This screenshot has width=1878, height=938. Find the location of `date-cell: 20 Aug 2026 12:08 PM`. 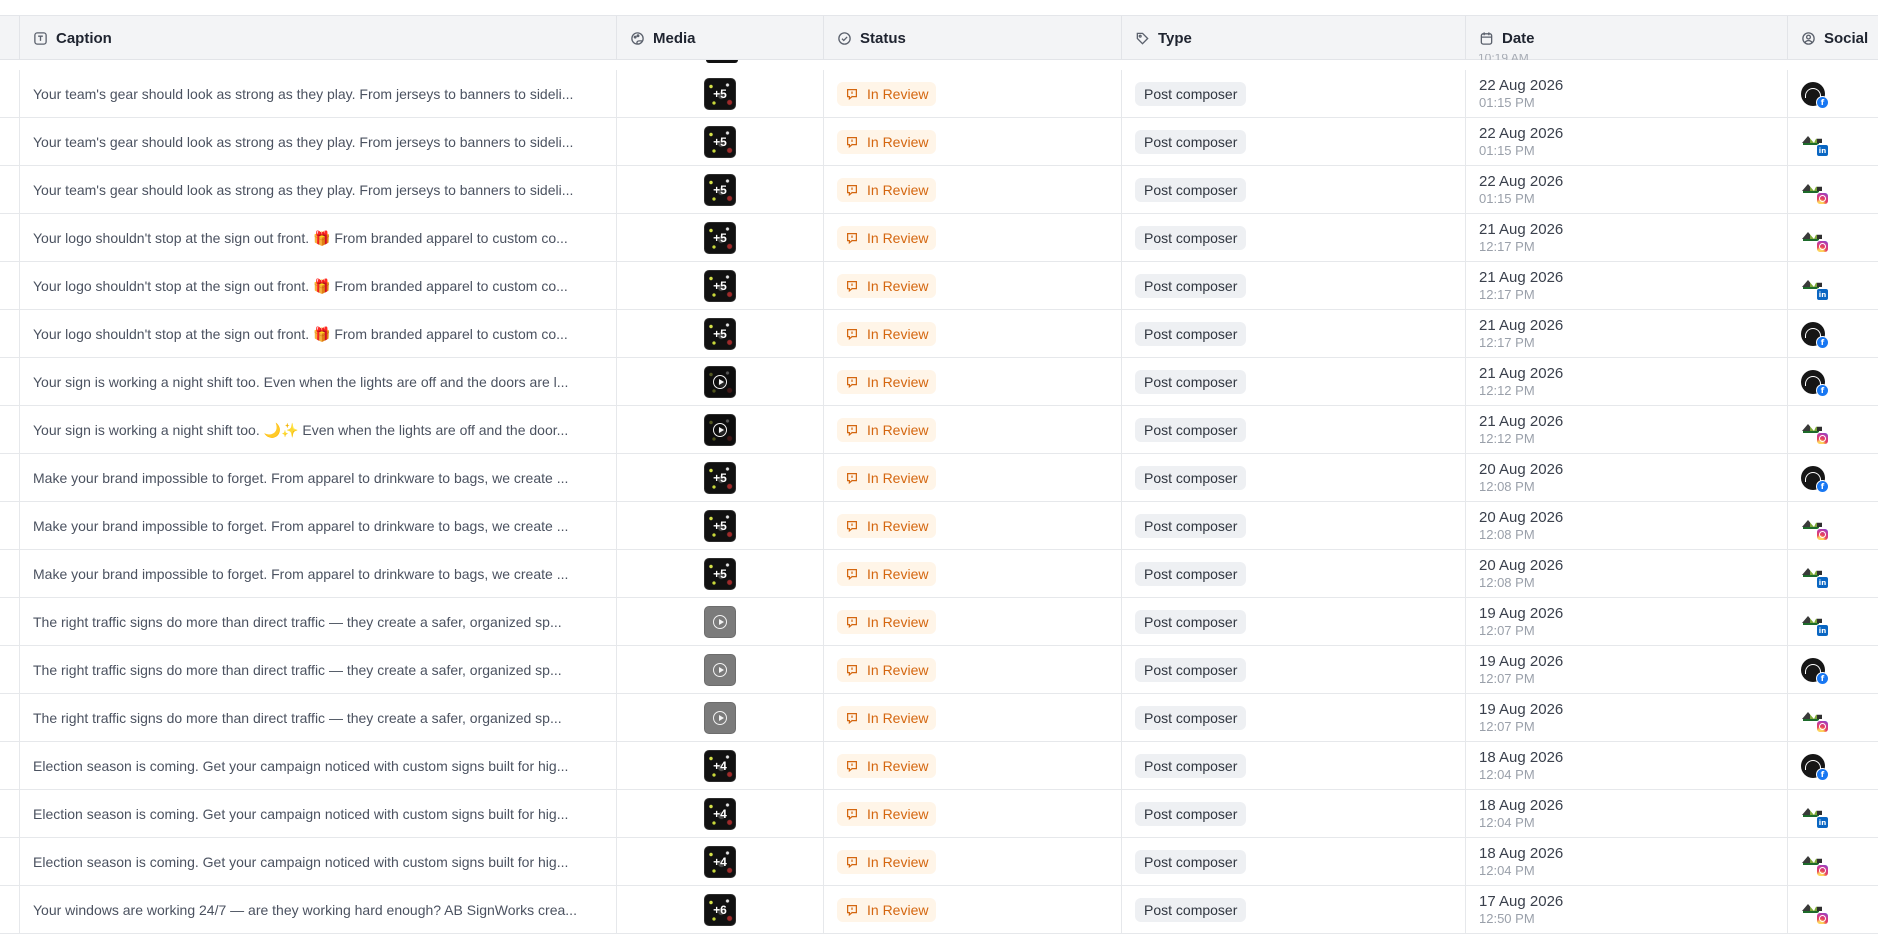

date-cell: 20 Aug 2026 12:08 PM is located at coordinates (1626, 526).